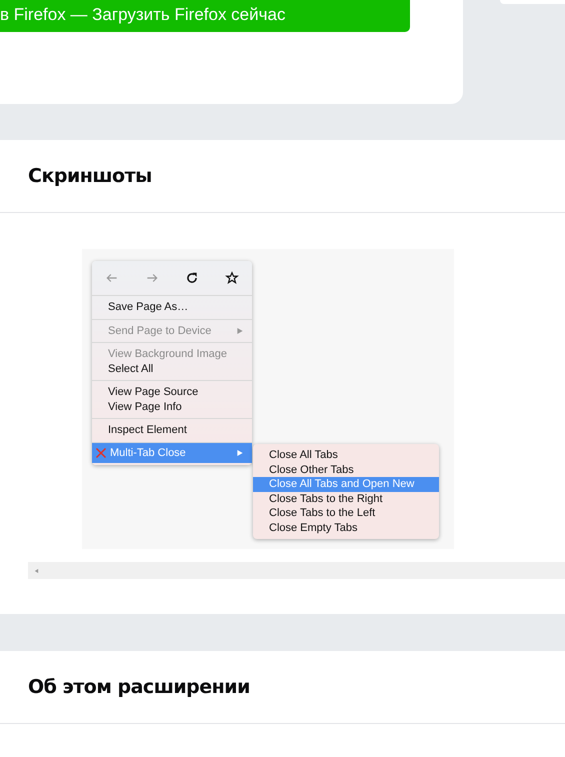  I want to click on menu-item: Close Empty Tabs, so click(346, 527).